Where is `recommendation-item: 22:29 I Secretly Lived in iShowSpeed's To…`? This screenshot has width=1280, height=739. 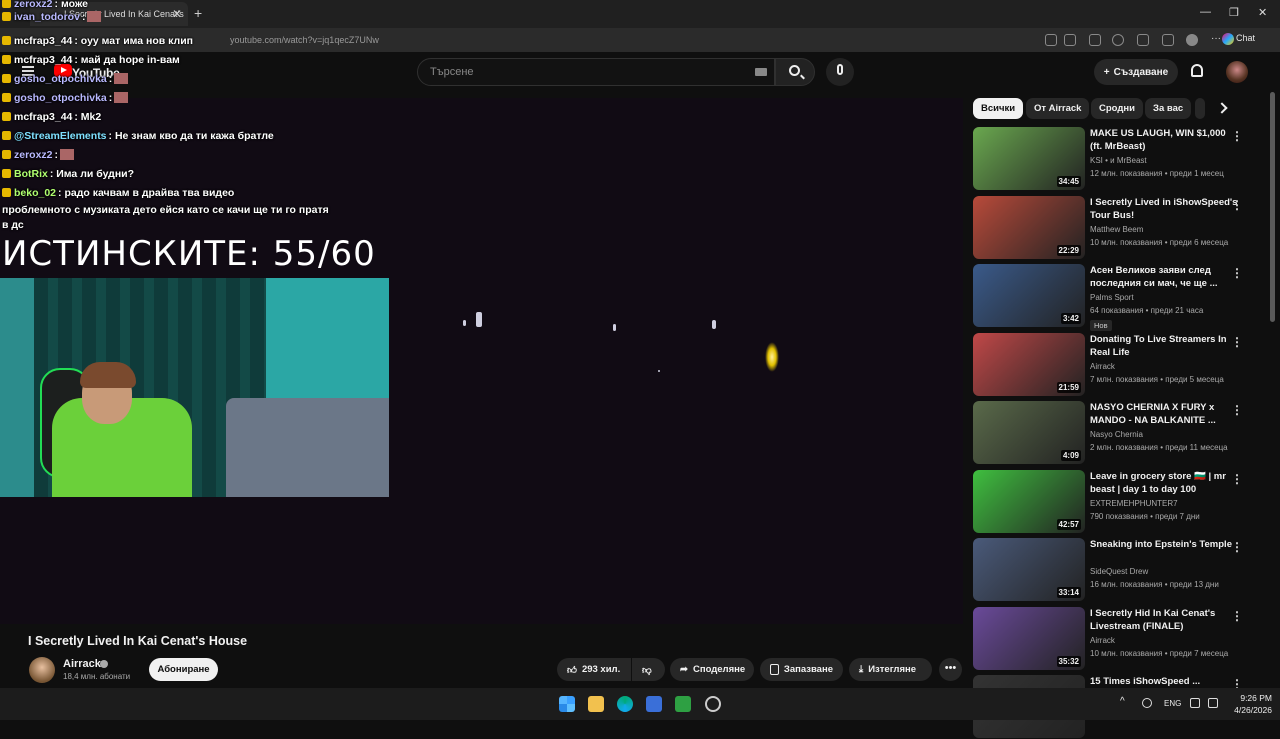 recommendation-item: 22:29 I Secretly Lived in iShowSpeed's To… is located at coordinates (1118, 227).